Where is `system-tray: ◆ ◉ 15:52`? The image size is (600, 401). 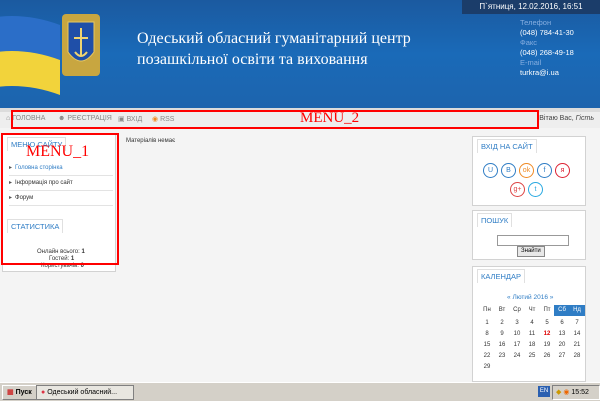
system-tray: ◆ ◉ 15:52 is located at coordinates (576, 392).